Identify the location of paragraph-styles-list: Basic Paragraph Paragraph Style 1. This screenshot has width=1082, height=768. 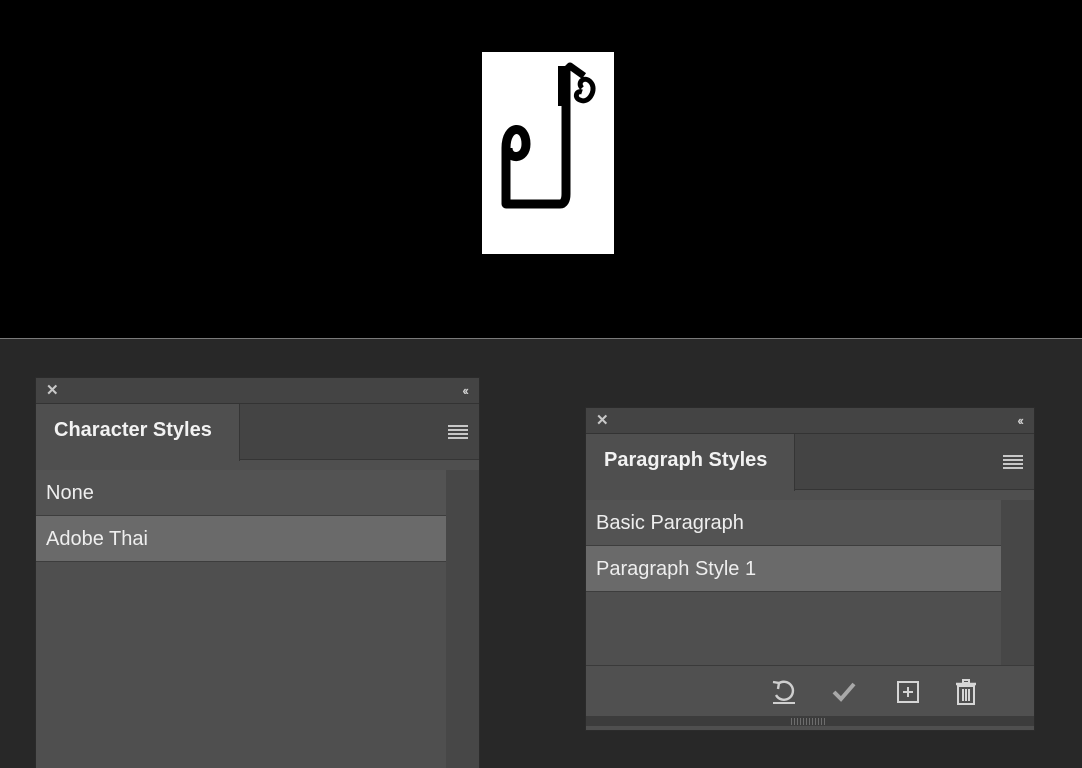
(793, 546).